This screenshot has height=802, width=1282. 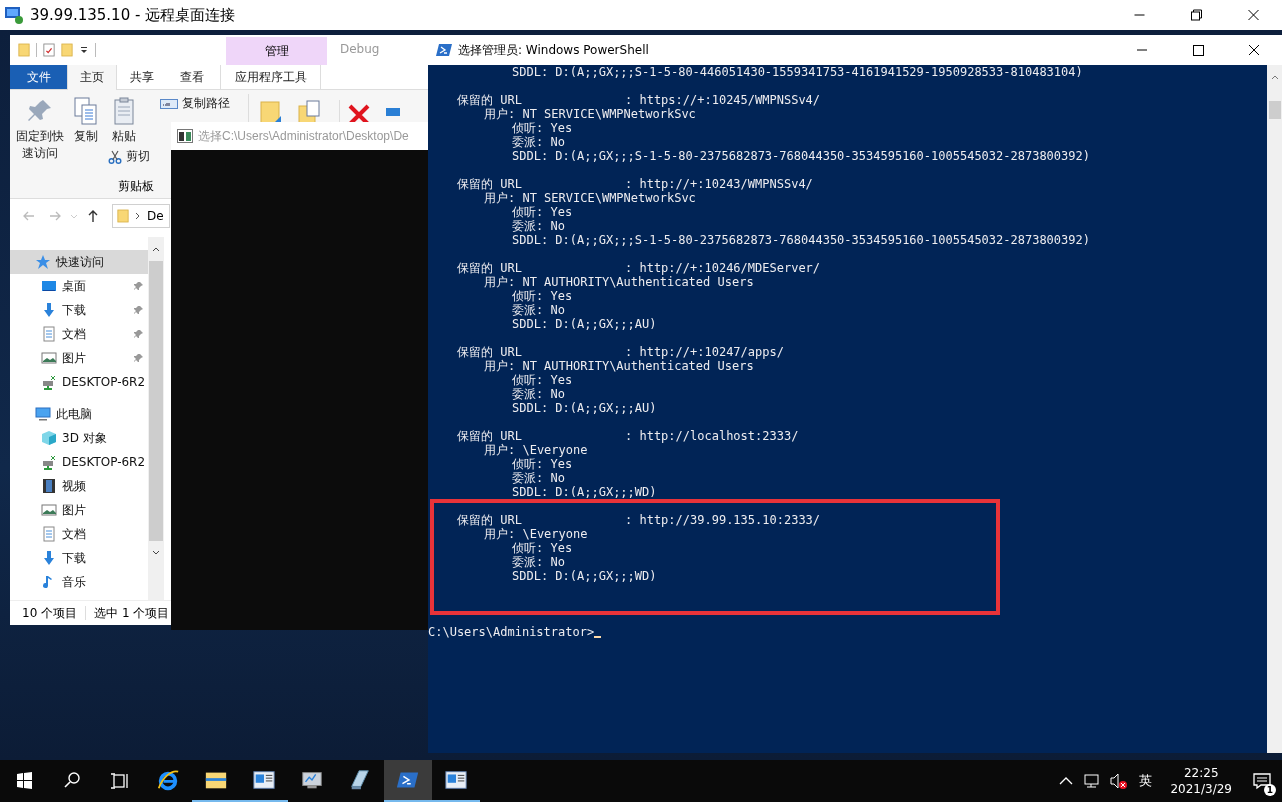 What do you see at coordinates (79, 286) in the screenshot?
I see `sidebar-item: 桌面` at bounding box center [79, 286].